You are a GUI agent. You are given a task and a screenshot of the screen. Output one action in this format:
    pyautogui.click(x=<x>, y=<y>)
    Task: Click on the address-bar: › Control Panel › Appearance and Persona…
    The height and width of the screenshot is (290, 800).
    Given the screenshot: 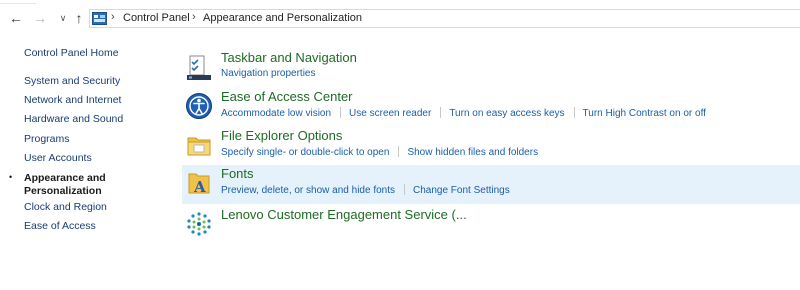 What is the action you would take?
    pyautogui.click(x=444, y=18)
    